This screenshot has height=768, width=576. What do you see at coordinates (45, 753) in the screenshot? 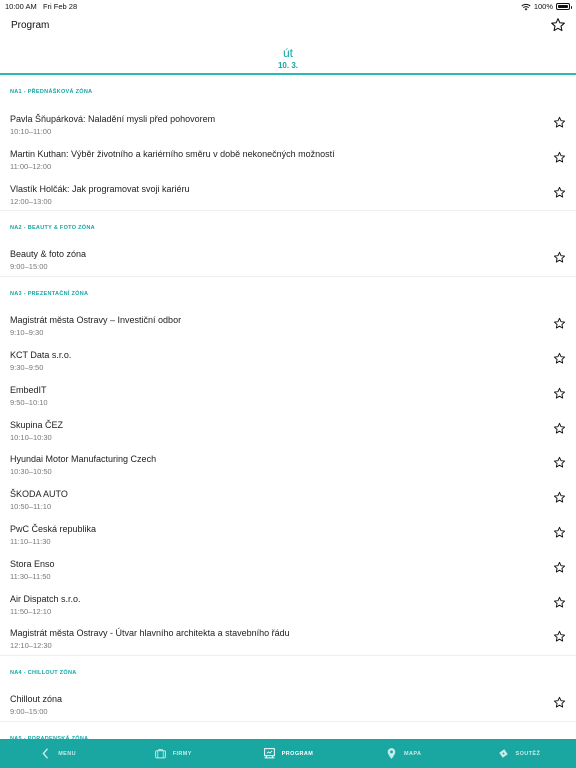
I see `chevron-left-icon` at bounding box center [45, 753].